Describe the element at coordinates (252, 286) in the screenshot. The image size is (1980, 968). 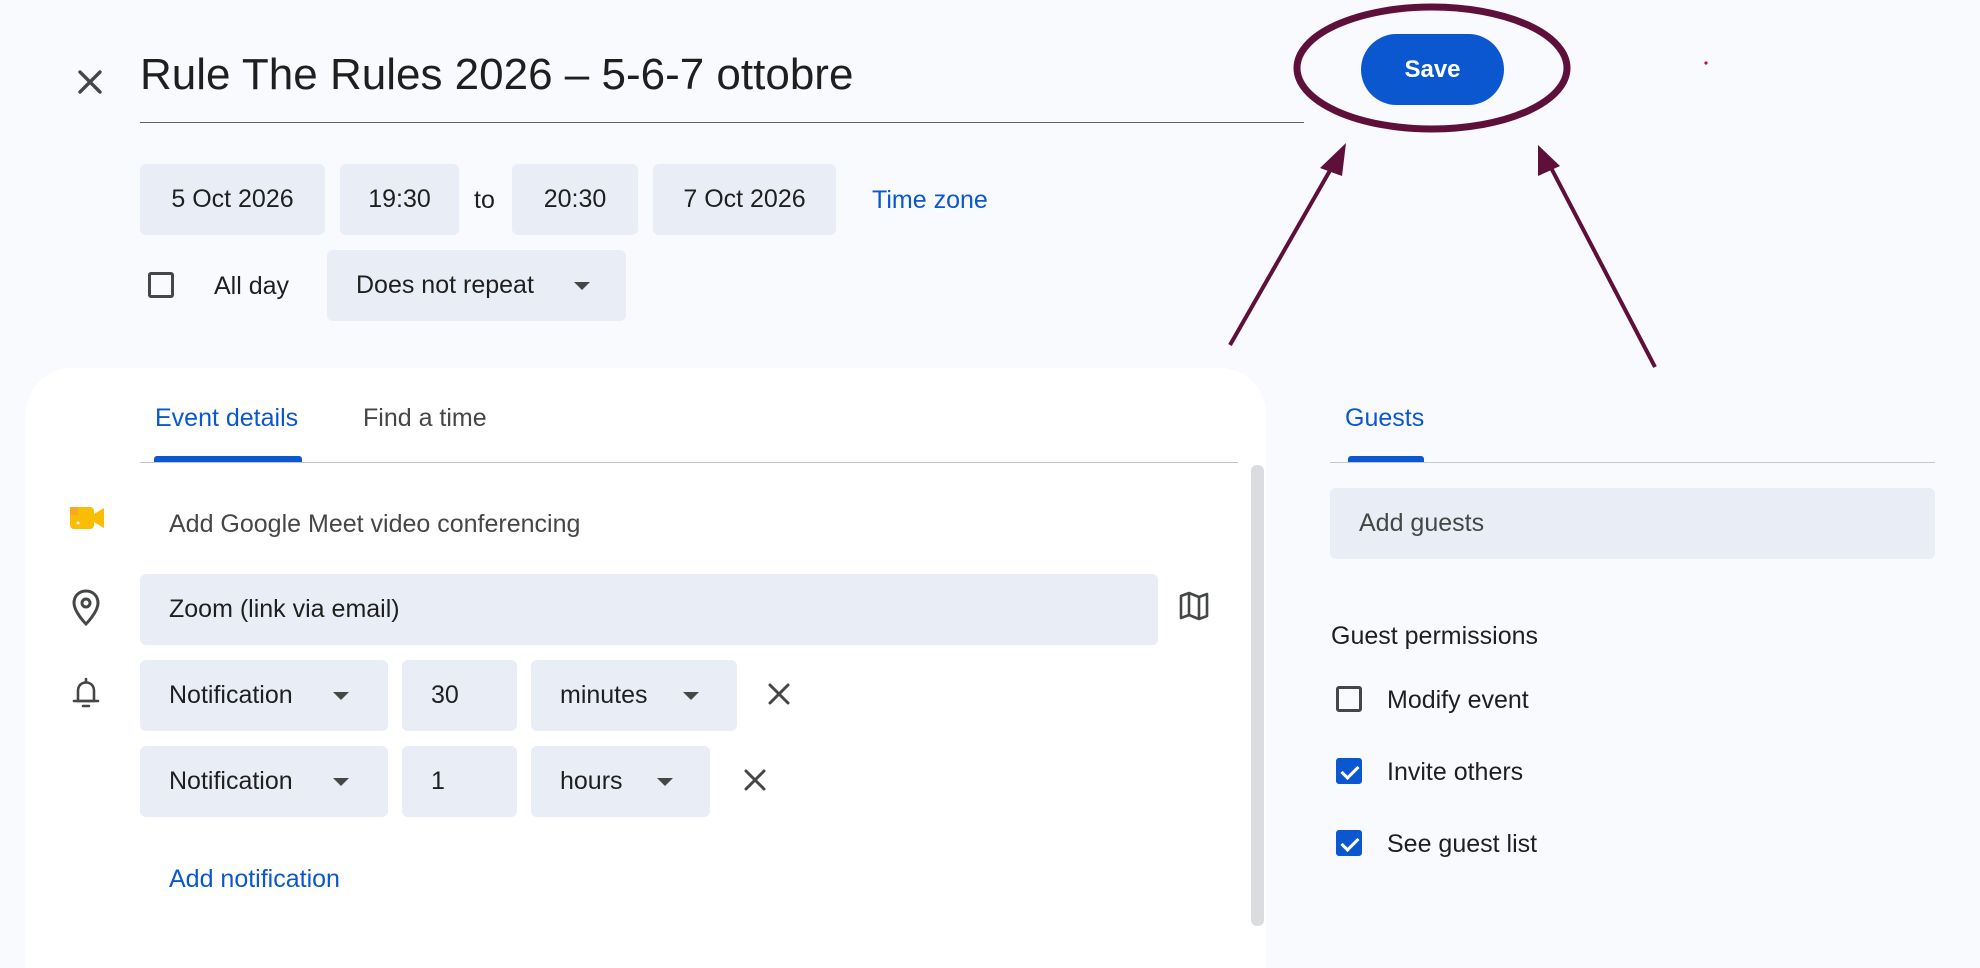
I see `all-day-label: All day` at that location.